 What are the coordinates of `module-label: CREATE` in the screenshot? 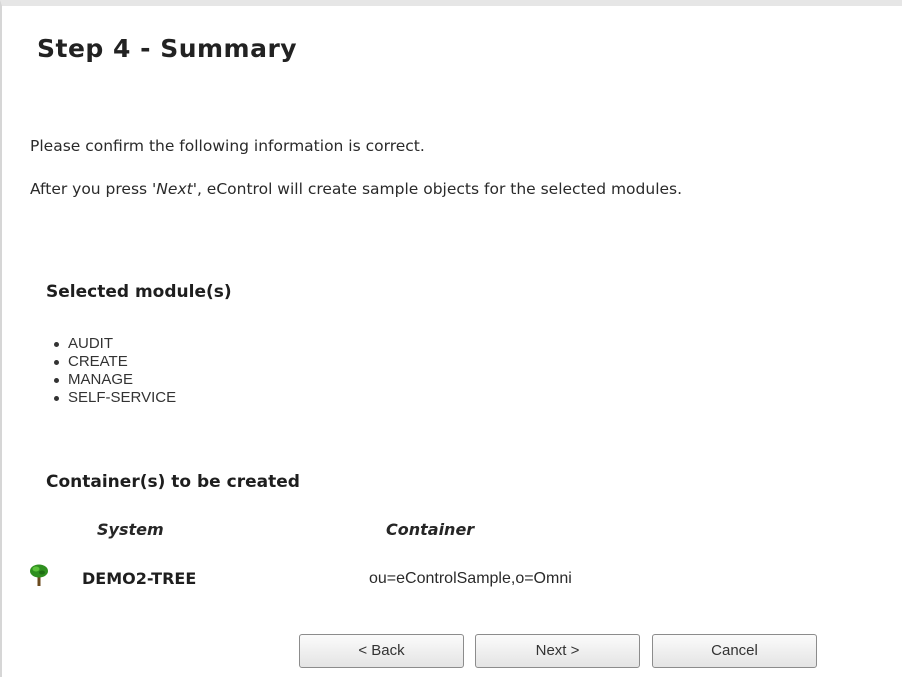 It's located at (98, 361).